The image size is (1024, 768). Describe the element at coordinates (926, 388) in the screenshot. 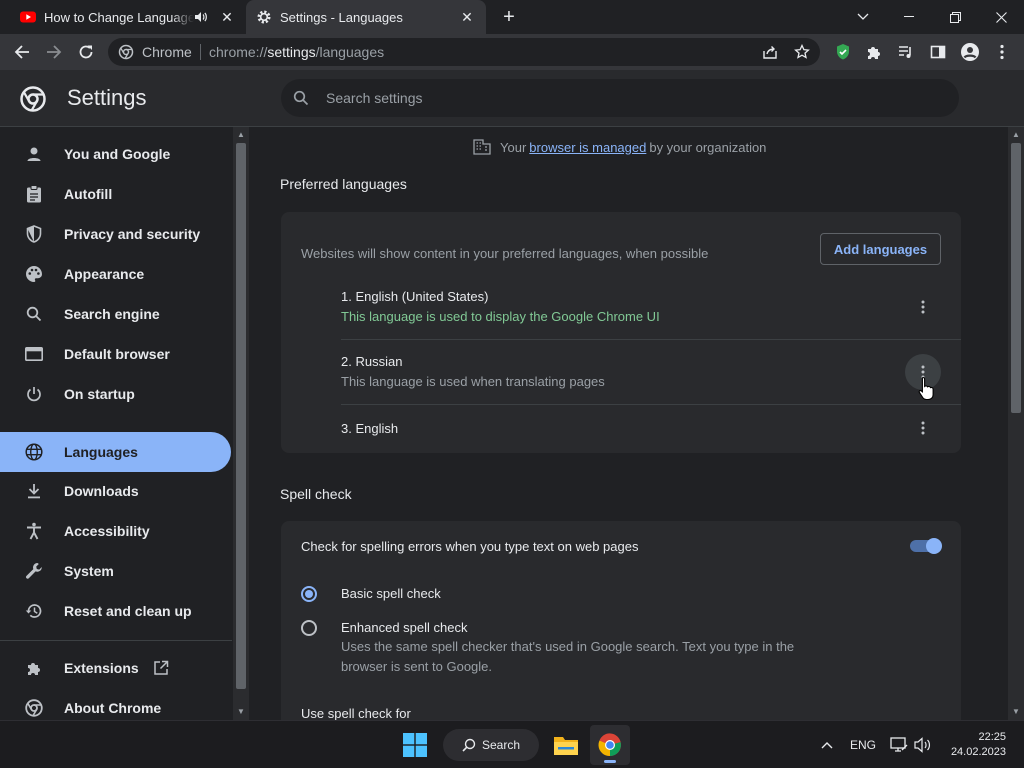

I see `hand-cursor-icon` at that location.